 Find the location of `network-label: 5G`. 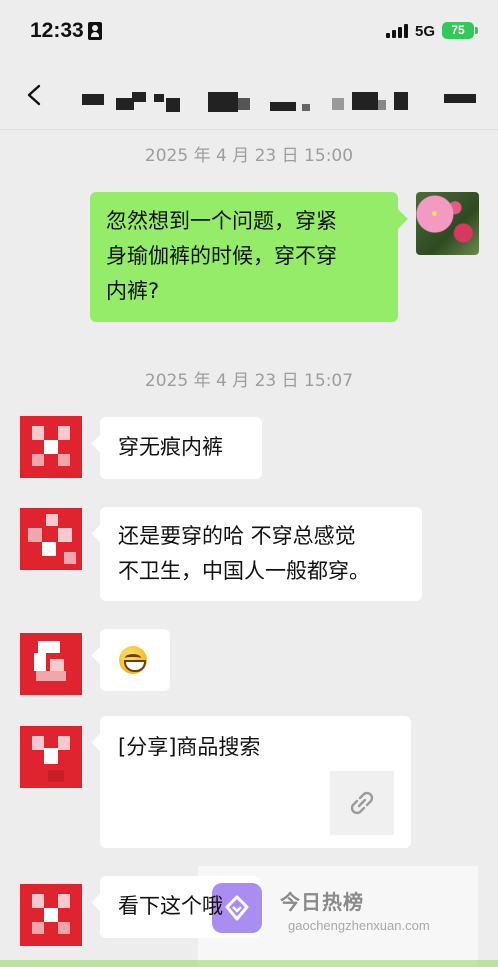

network-label: 5G is located at coordinates (425, 31).